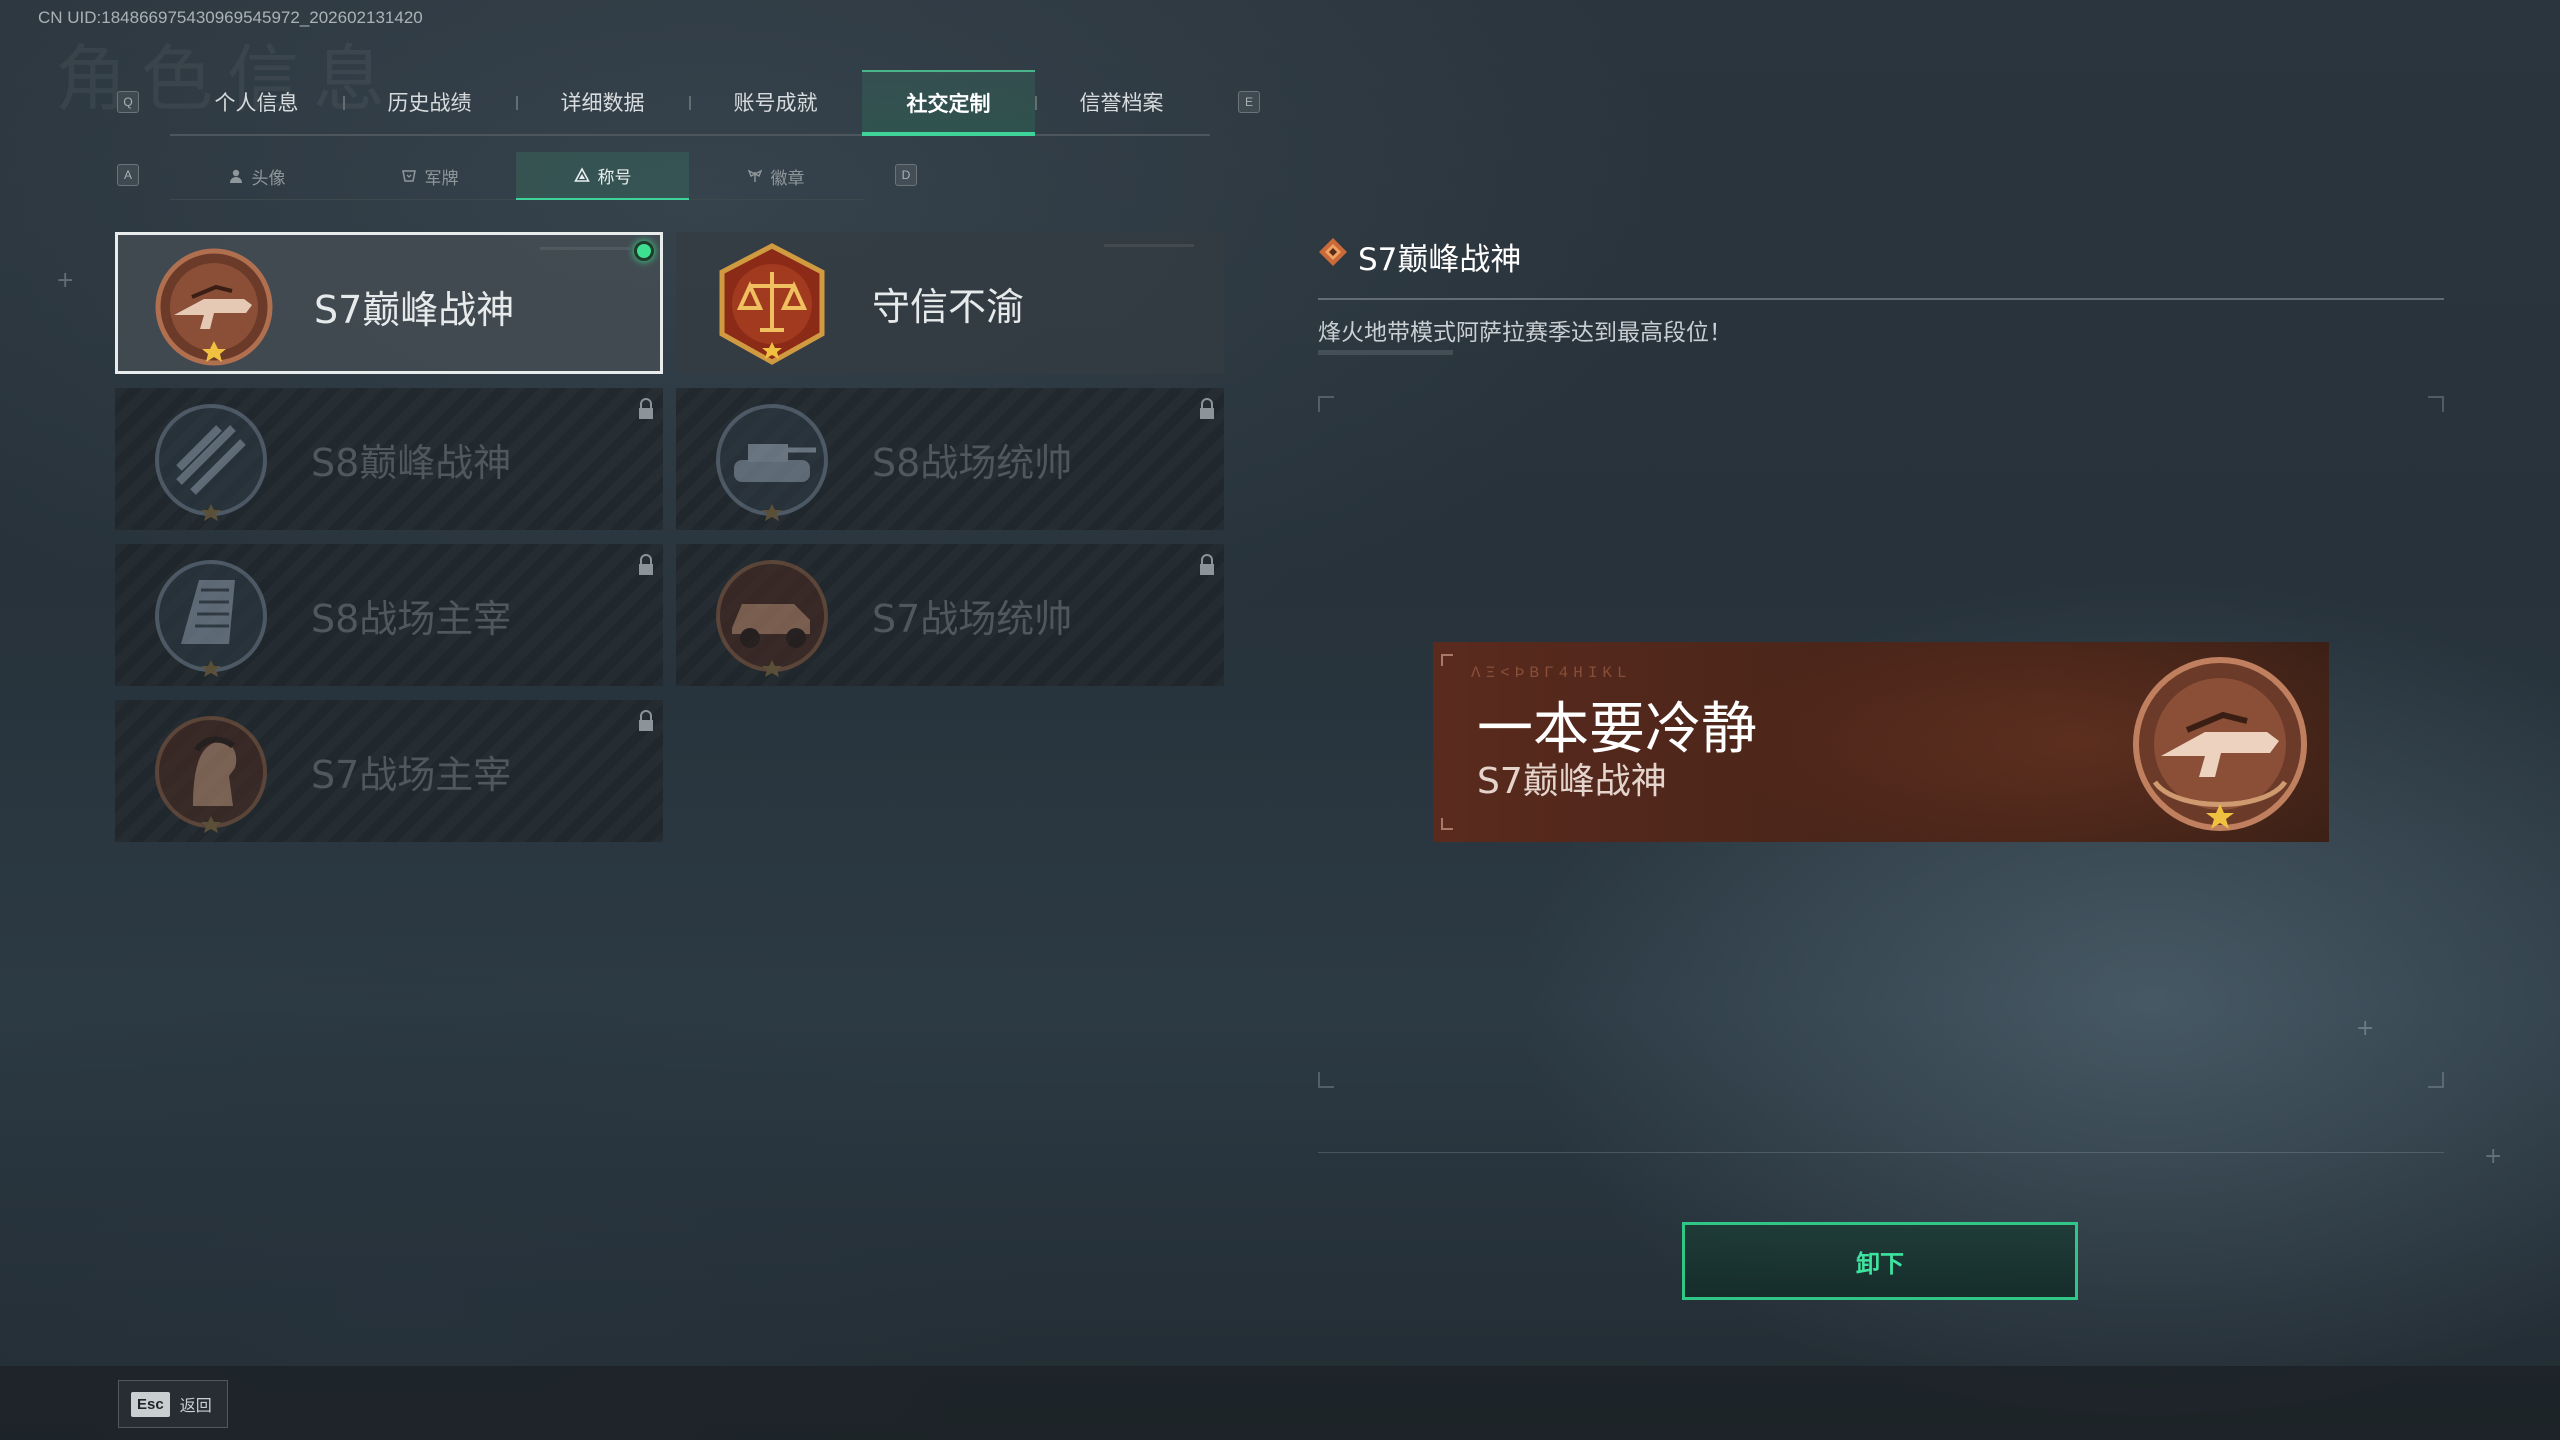 The height and width of the screenshot is (1440, 2560). What do you see at coordinates (195, 1405) in the screenshot?
I see `back-label: 返回` at bounding box center [195, 1405].